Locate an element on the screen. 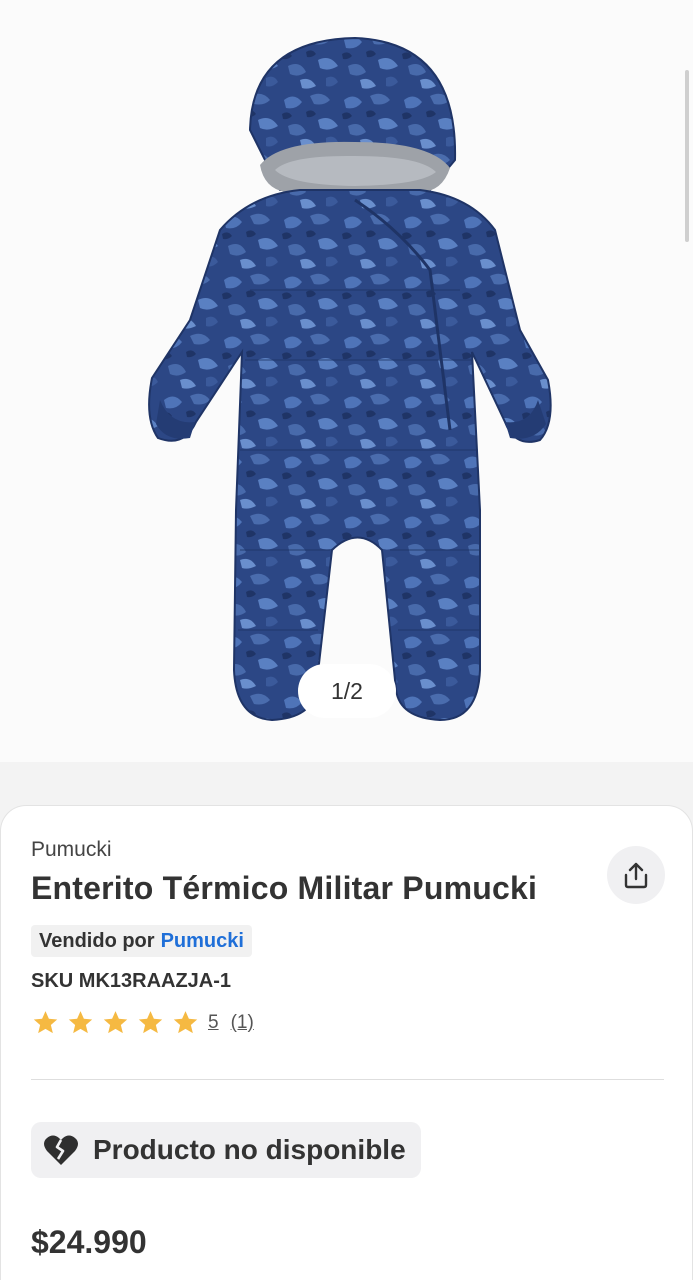  rating-count: (1) is located at coordinates (242, 1023).